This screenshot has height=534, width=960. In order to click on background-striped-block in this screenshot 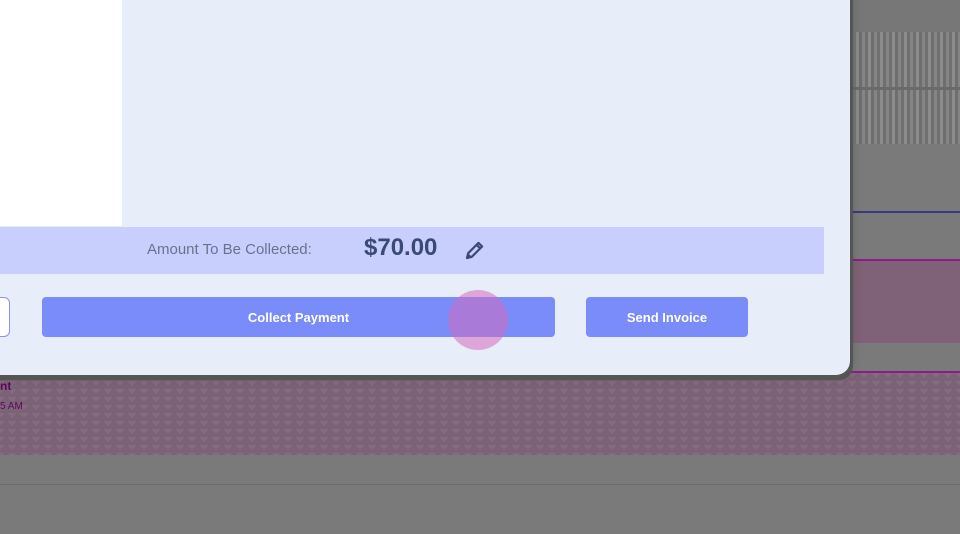, I will do `click(905, 88)`.